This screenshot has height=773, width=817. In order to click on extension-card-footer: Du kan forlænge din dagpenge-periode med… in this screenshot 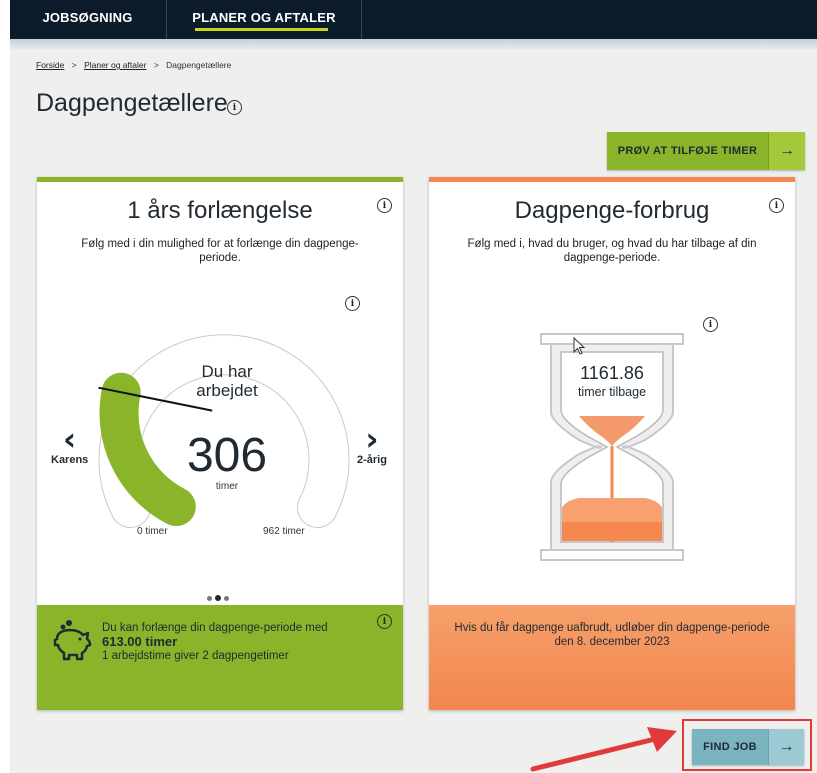, I will do `click(220, 657)`.